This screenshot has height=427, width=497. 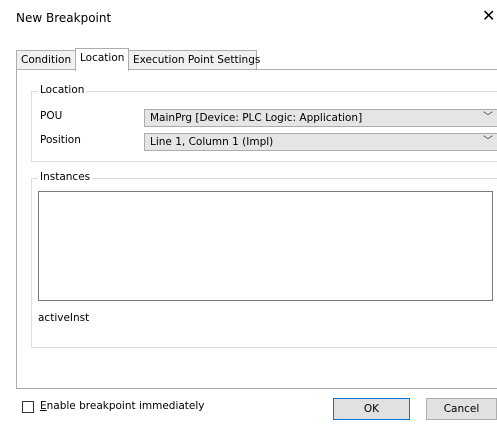 What do you see at coordinates (488, 15) in the screenshot?
I see `close-icon: ✕` at bounding box center [488, 15].